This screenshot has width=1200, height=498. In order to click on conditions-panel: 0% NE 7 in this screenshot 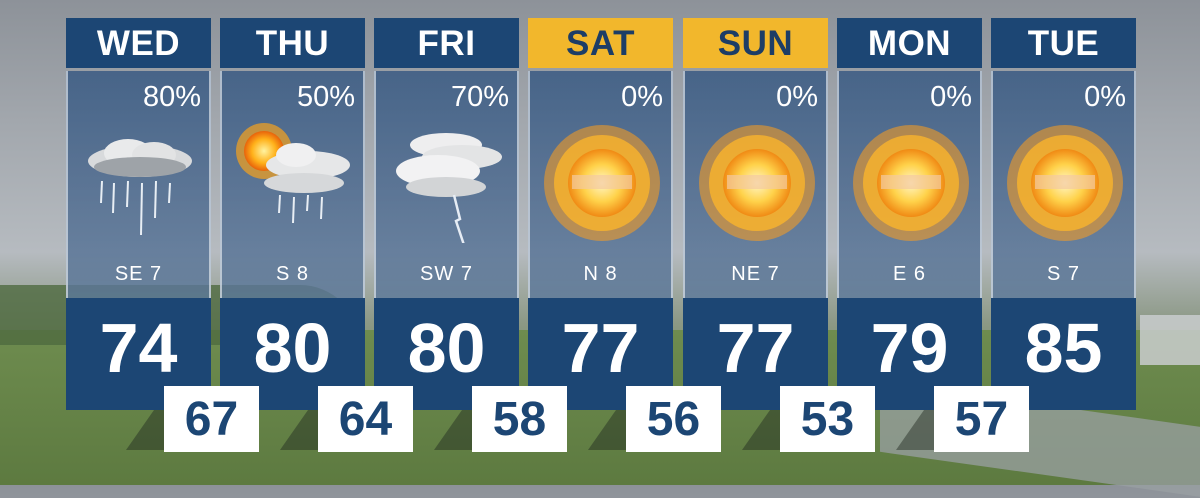, I will do `click(755, 184)`.